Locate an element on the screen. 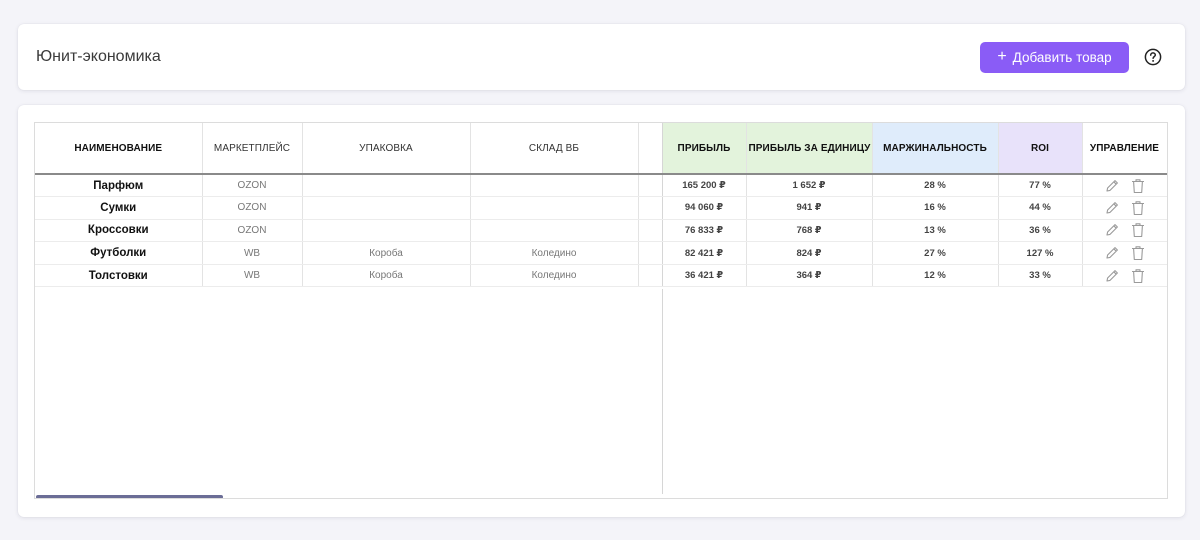 The height and width of the screenshot is (540, 1200). cell-roi: 44 % is located at coordinates (1040, 208).